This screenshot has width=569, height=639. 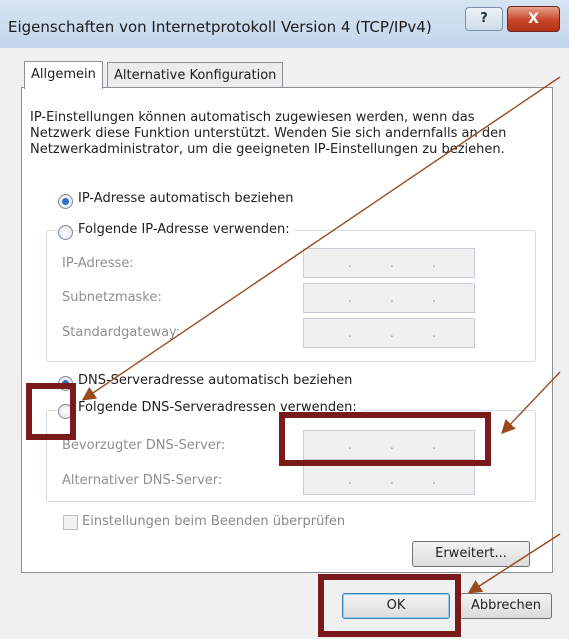 What do you see at coordinates (531, 403) in the screenshot?
I see `arrow-to-dns-field` at bounding box center [531, 403].